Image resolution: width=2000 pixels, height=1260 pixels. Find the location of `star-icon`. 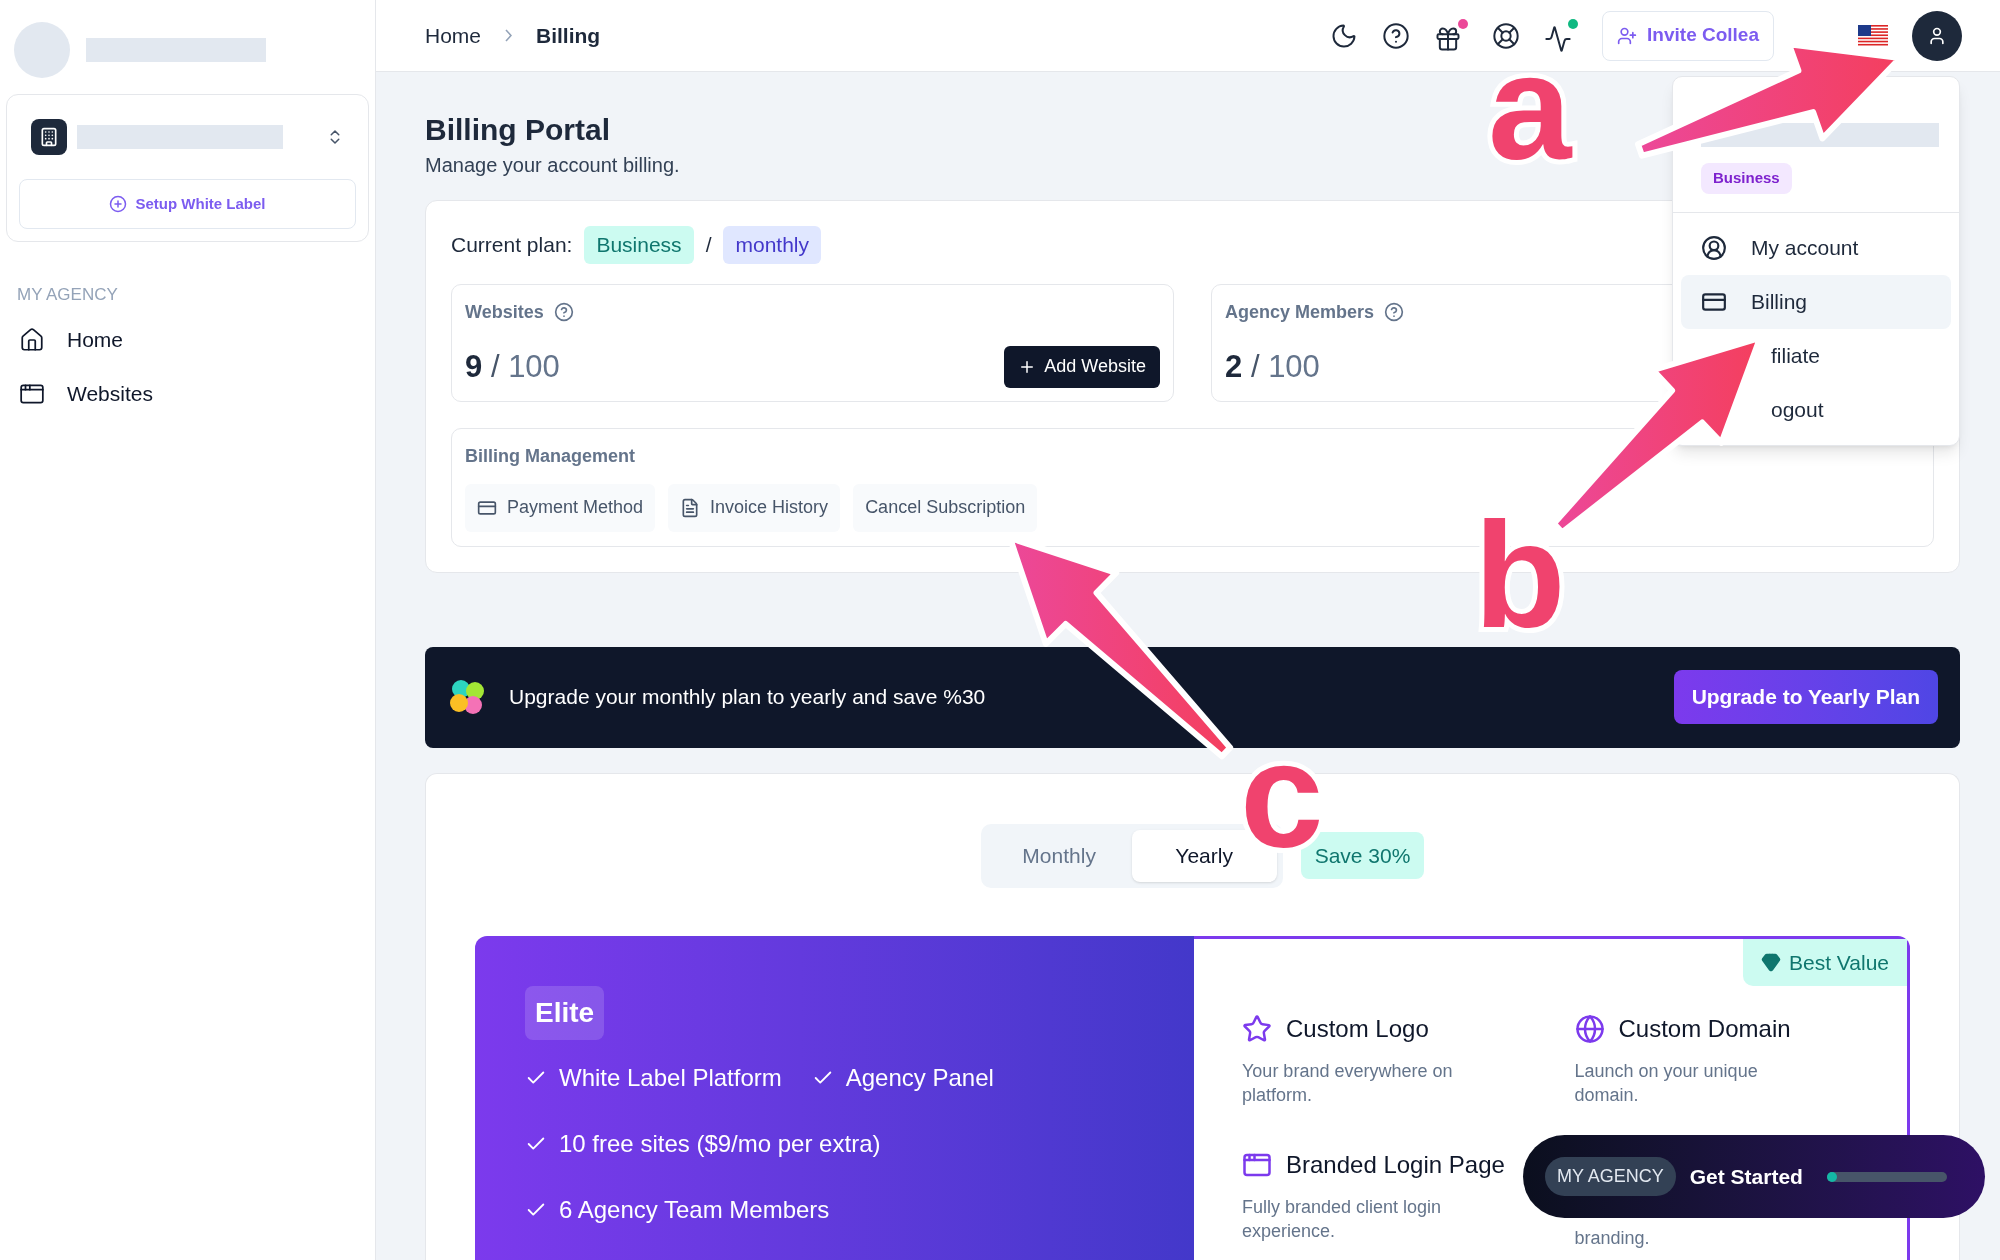

star-icon is located at coordinates (1257, 1028).